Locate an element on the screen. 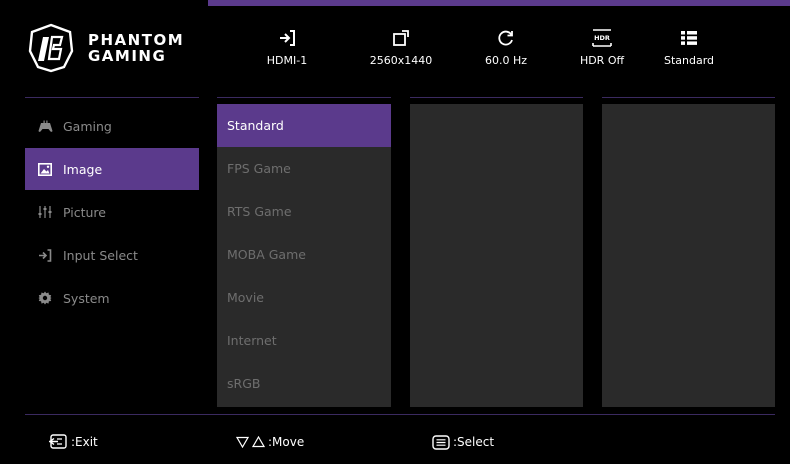 Image resolution: width=790 pixels, height=464 pixels. sidebar-menu: Gaming Image Picture Input Select System is located at coordinates (112, 212).